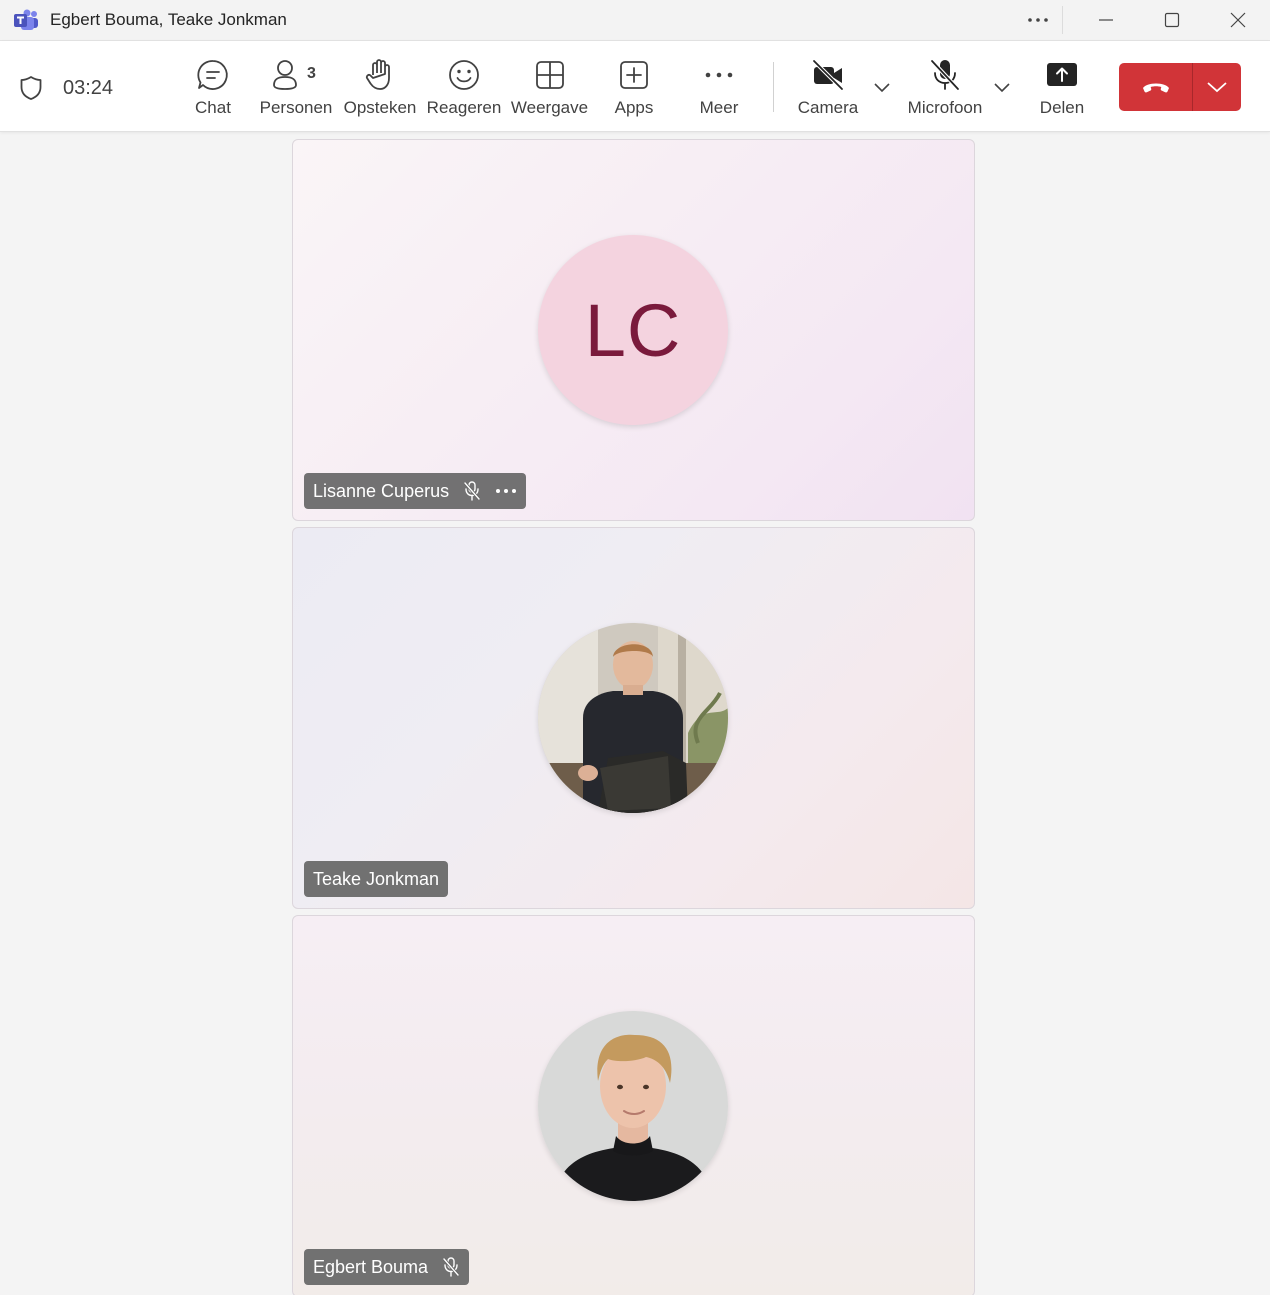 This screenshot has width=1270, height=1295. Describe the element at coordinates (1002, 87) in the screenshot. I see `microphone-options-chevron-down-icon` at that location.